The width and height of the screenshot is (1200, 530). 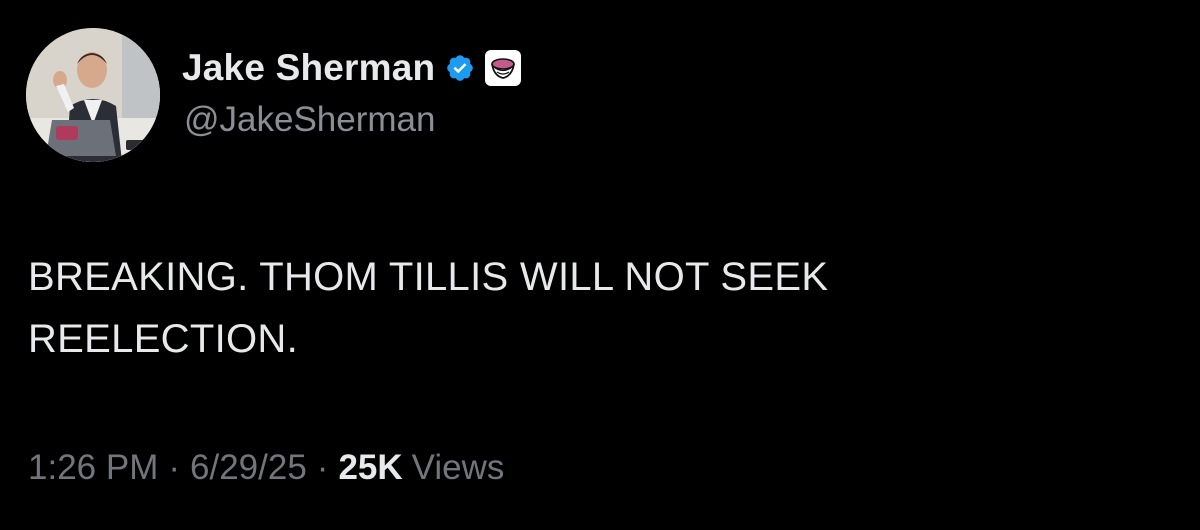 What do you see at coordinates (503, 68) in the screenshot?
I see `affiliate-logo-icon` at bounding box center [503, 68].